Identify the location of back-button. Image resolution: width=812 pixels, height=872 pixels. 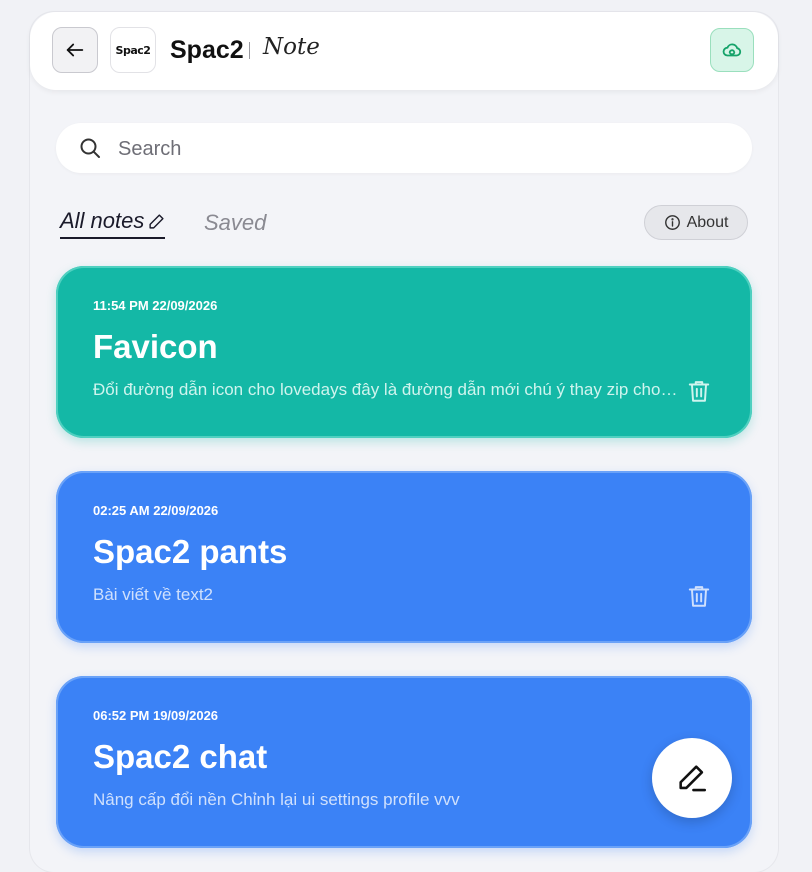
(75, 50).